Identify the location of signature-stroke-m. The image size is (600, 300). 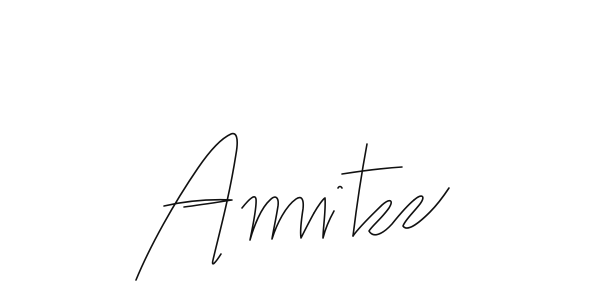
(278, 218).